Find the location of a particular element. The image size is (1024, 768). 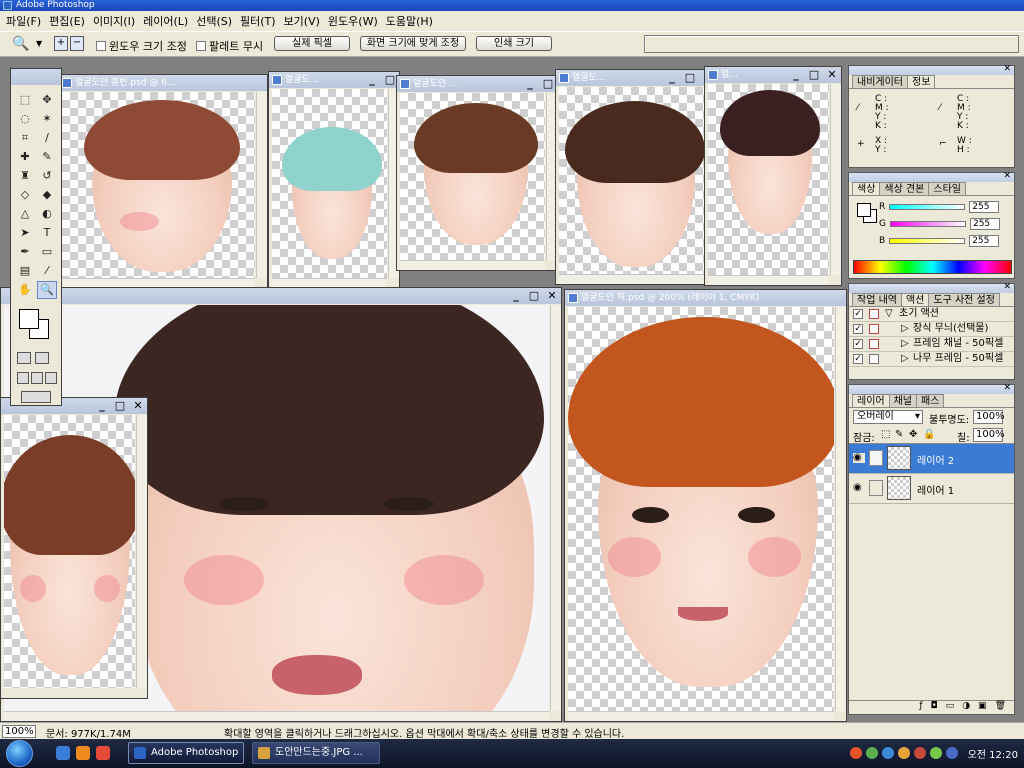

crop-tool-icon: ⌗ is located at coordinates (25, 138).